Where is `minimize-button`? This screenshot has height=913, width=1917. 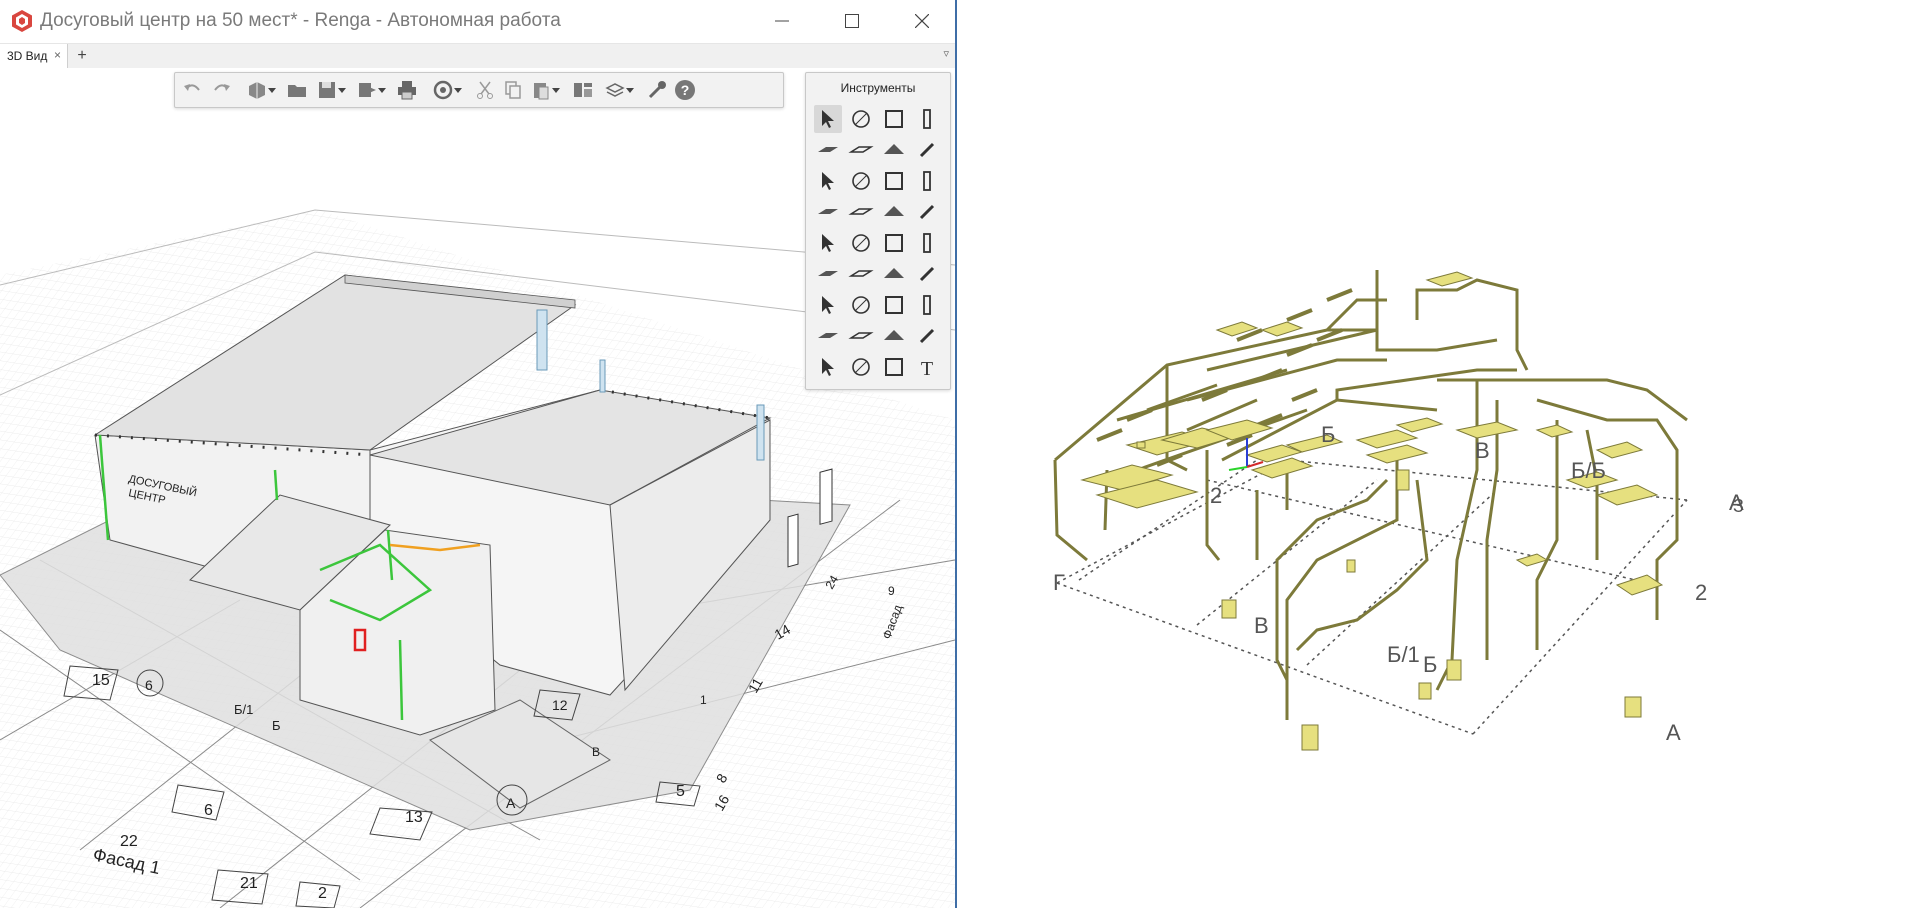 minimize-button is located at coordinates (782, 21).